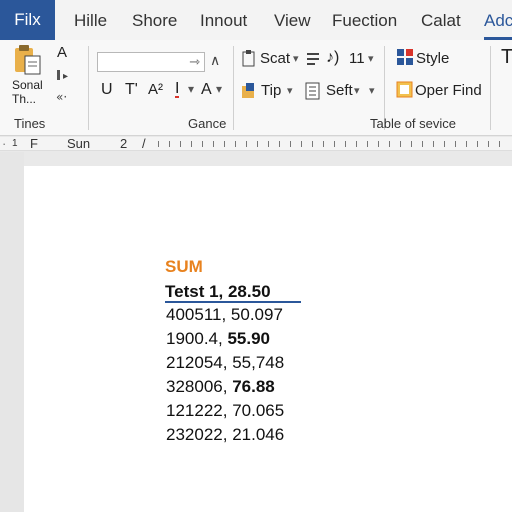 Image resolution: width=512 pixels, height=512 pixels. I want to click on find-icon, so click(405, 90).